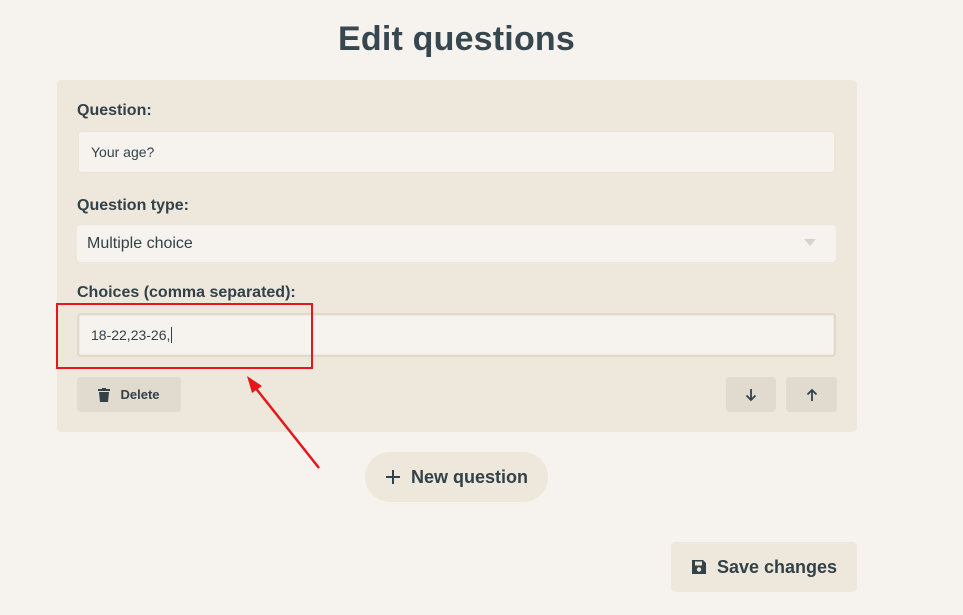  What do you see at coordinates (392, 477) in the screenshot?
I see `plus-icon` at bounding box center [392, 477].